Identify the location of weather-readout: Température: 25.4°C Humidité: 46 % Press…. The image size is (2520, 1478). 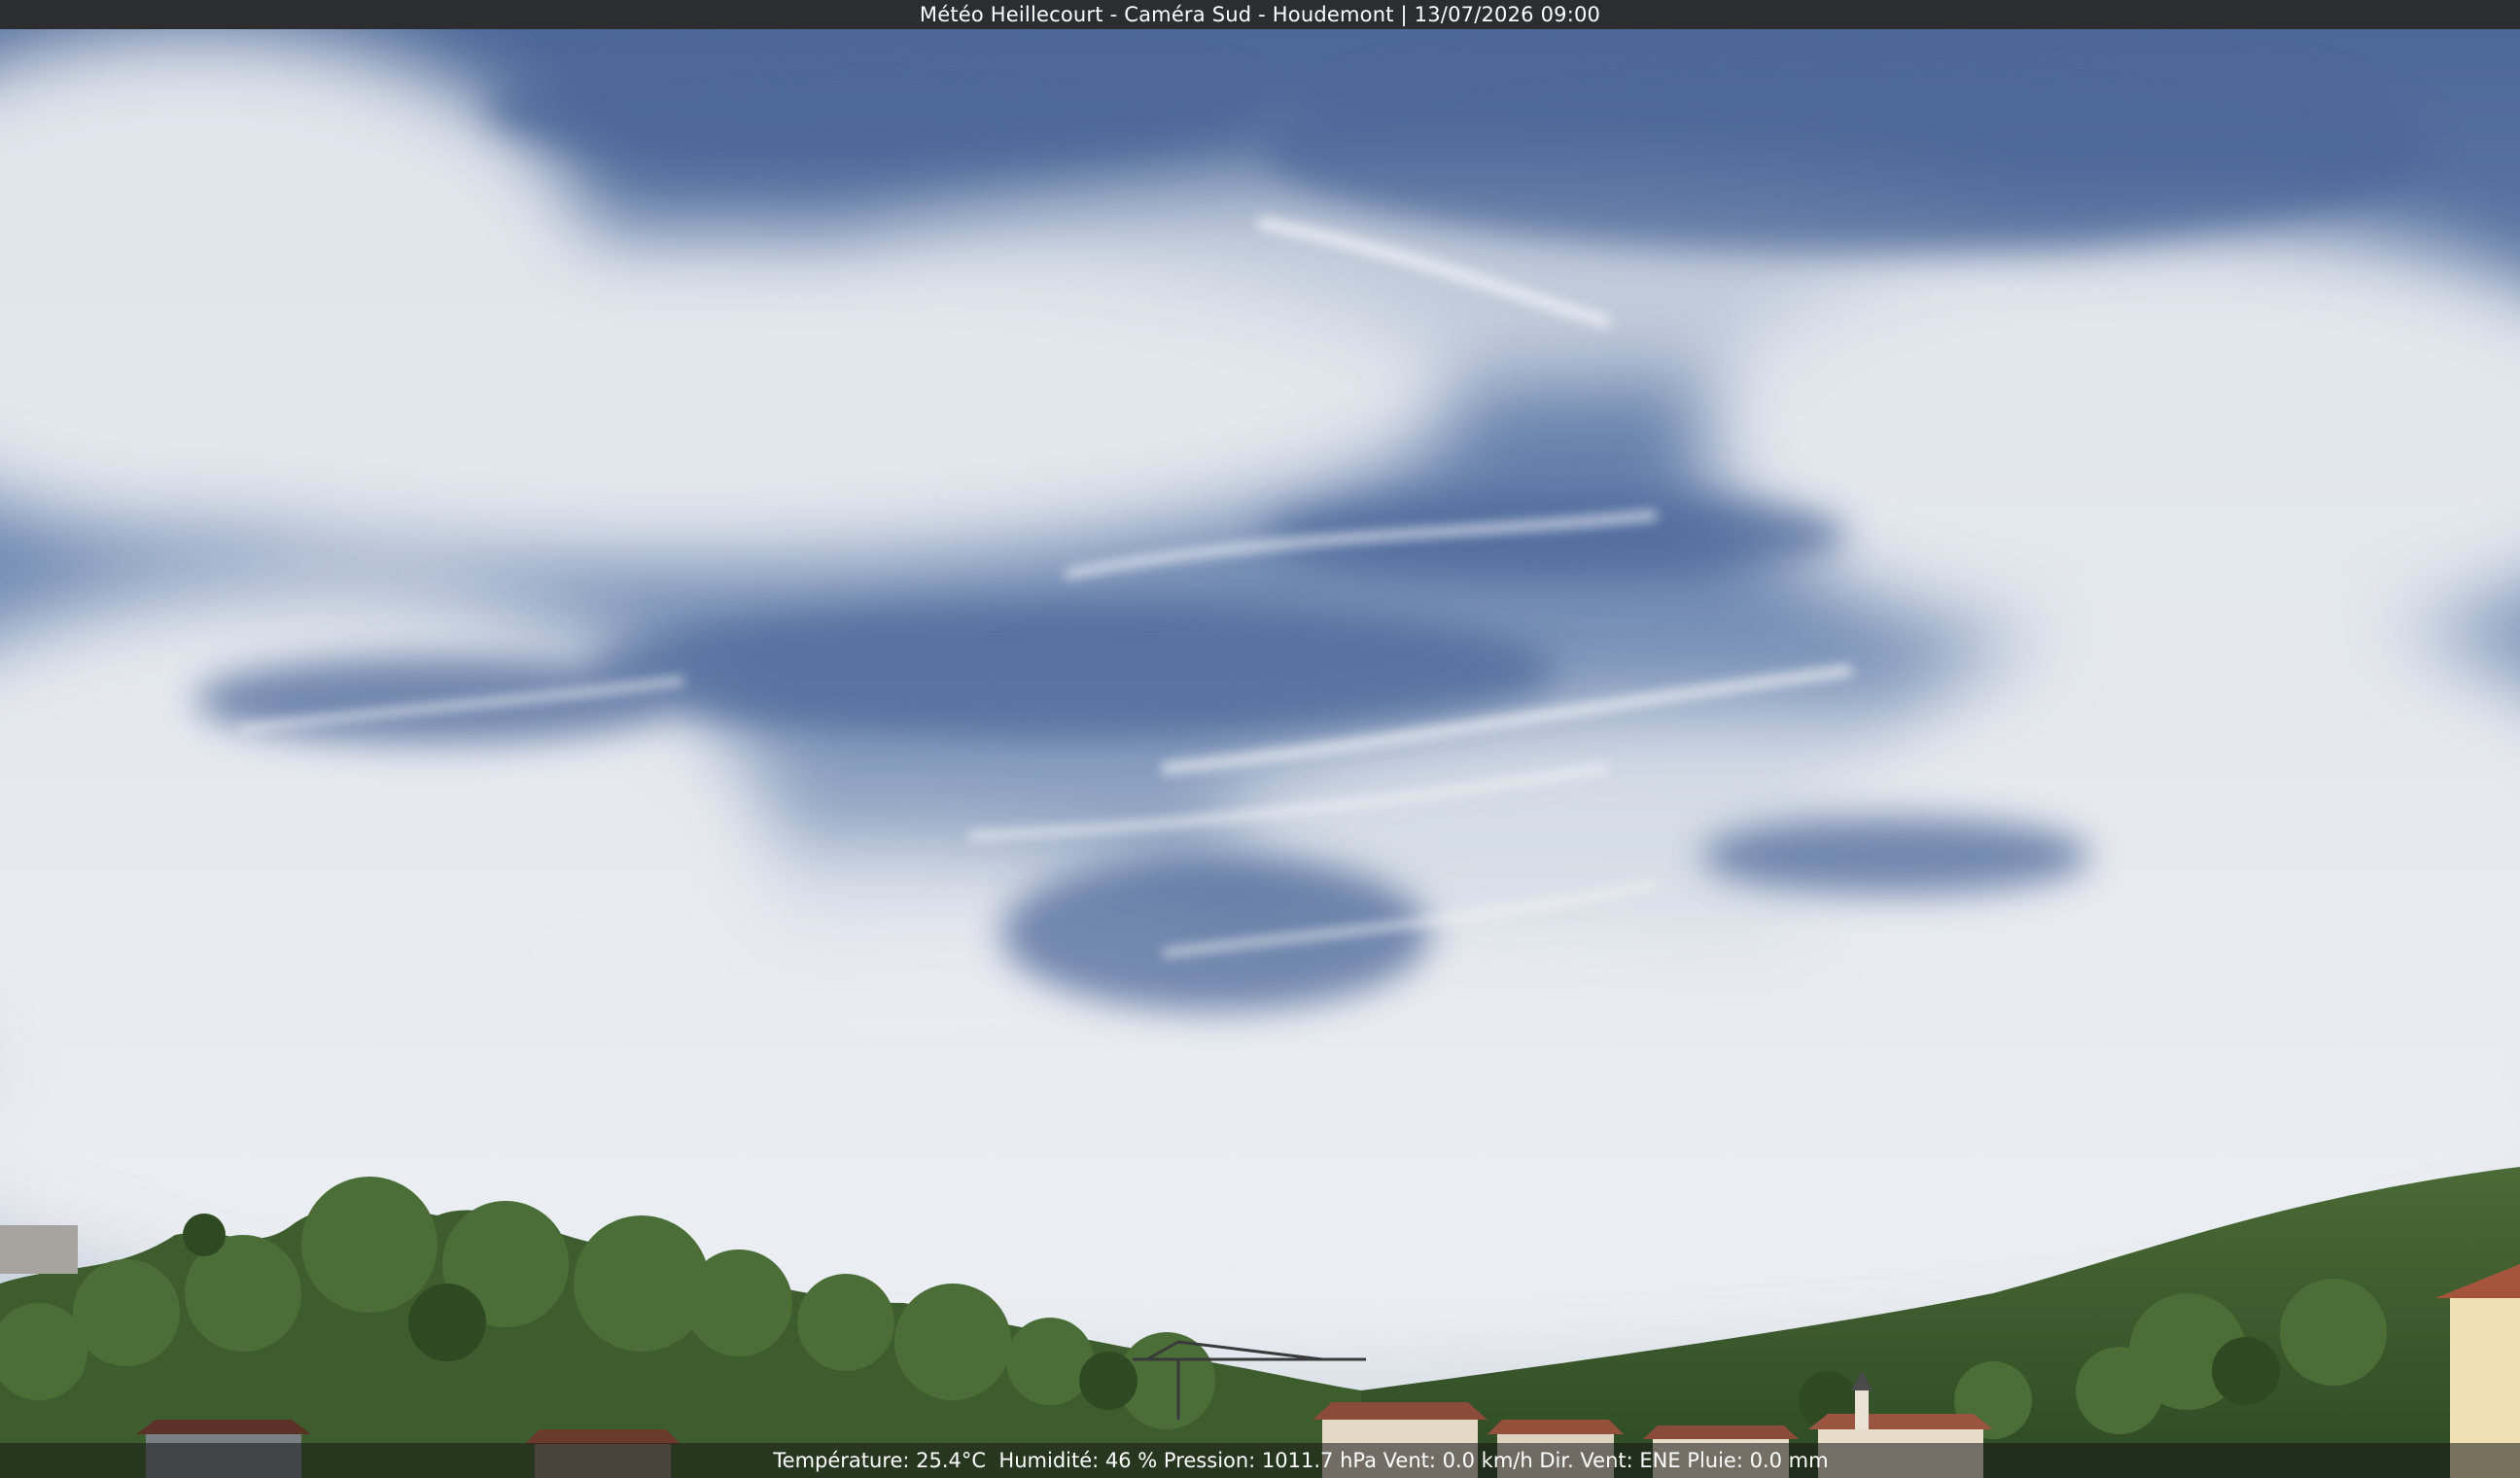
(1301, 1460).